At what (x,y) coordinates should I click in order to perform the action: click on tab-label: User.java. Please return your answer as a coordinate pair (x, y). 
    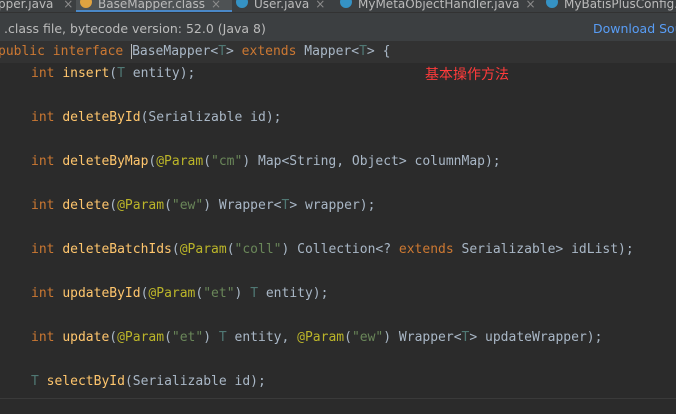
    Looking at the image, I should click on (282, 5).